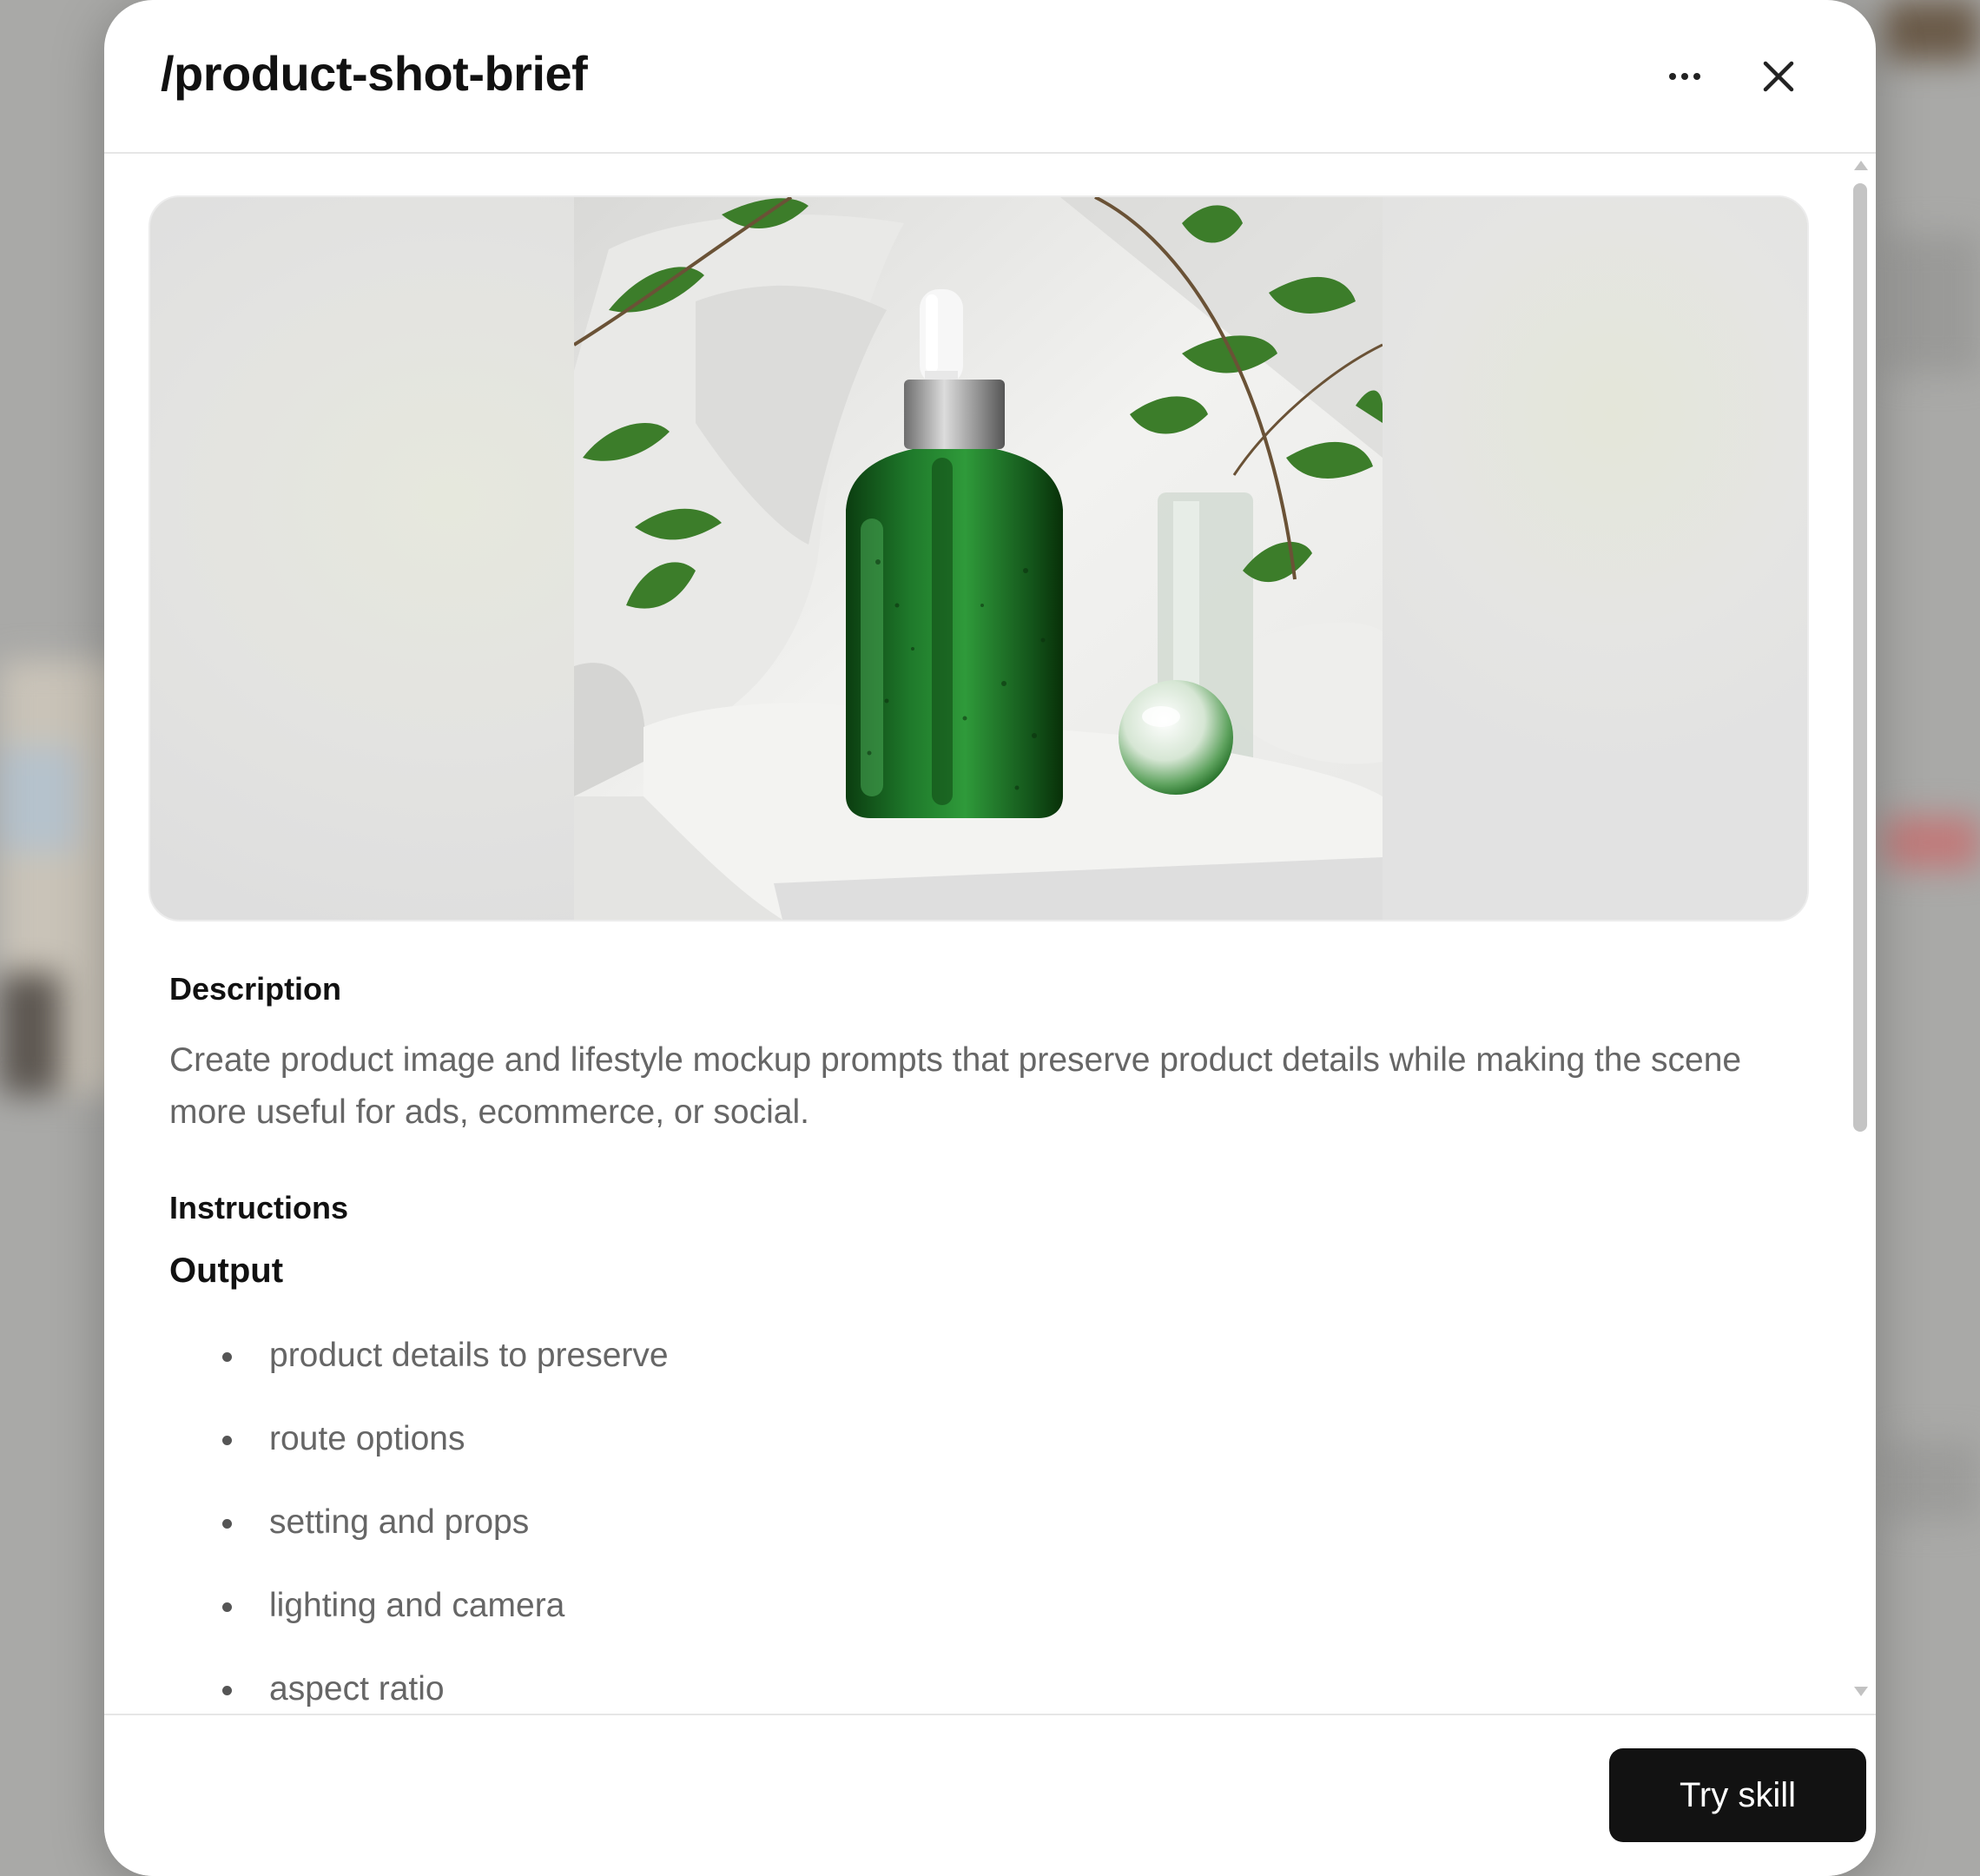 This screenshot has width=1980, height=1876. I want to click on try-skill-button: Try skill, so click(1738, 1795).